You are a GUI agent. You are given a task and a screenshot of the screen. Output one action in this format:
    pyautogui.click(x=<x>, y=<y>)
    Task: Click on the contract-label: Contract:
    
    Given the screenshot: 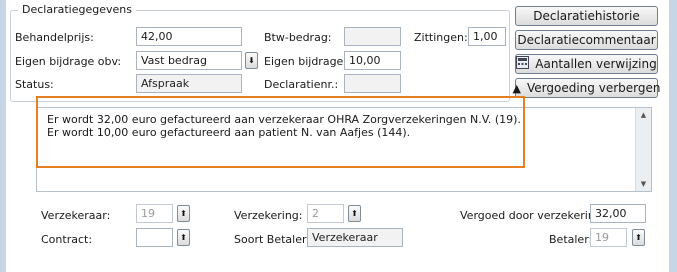 What is the action you would take?
    pyautogui.click(x=67, y=239)
    